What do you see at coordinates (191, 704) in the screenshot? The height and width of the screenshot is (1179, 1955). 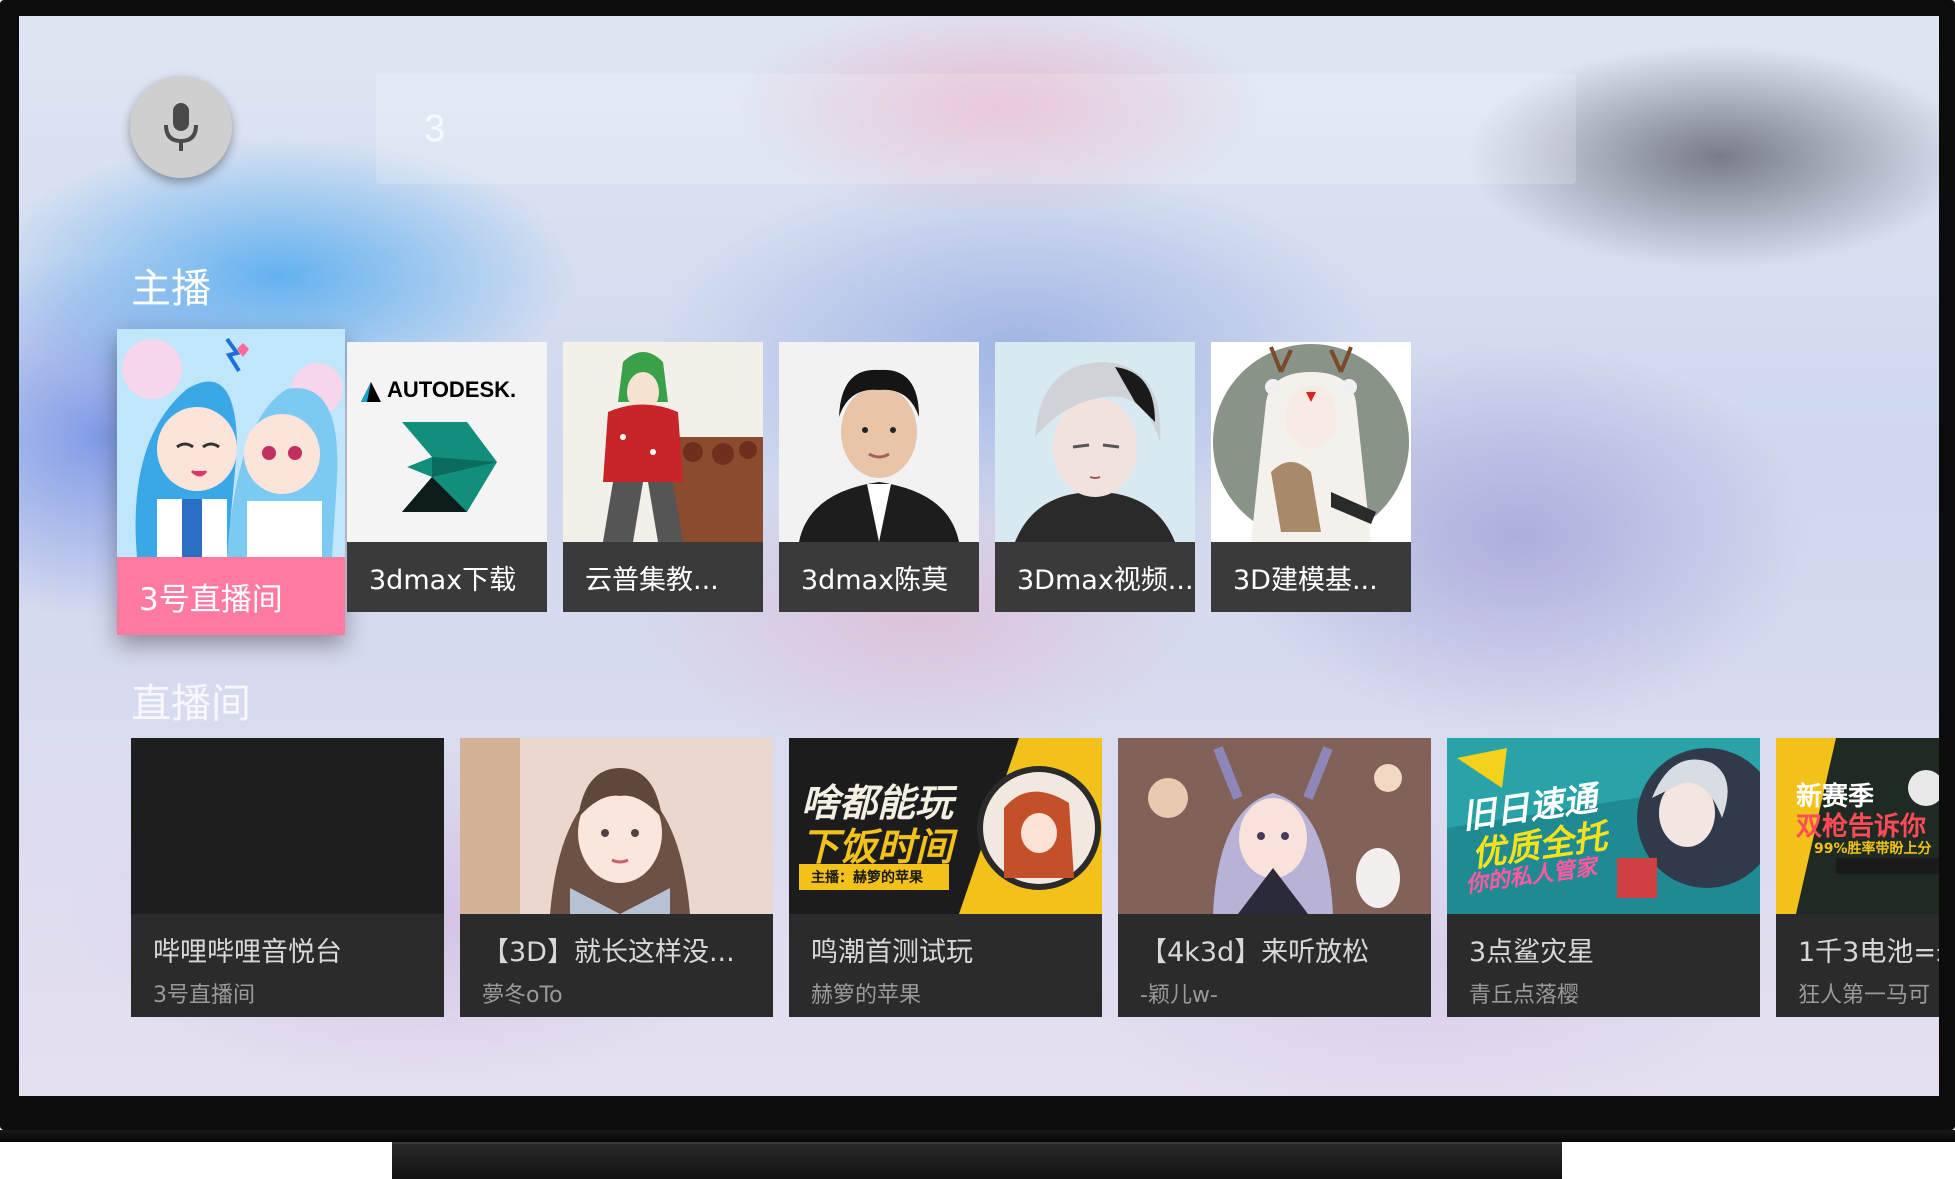 I see `section-title-live-rooms: 直播间` at bounding box center [191, 704].